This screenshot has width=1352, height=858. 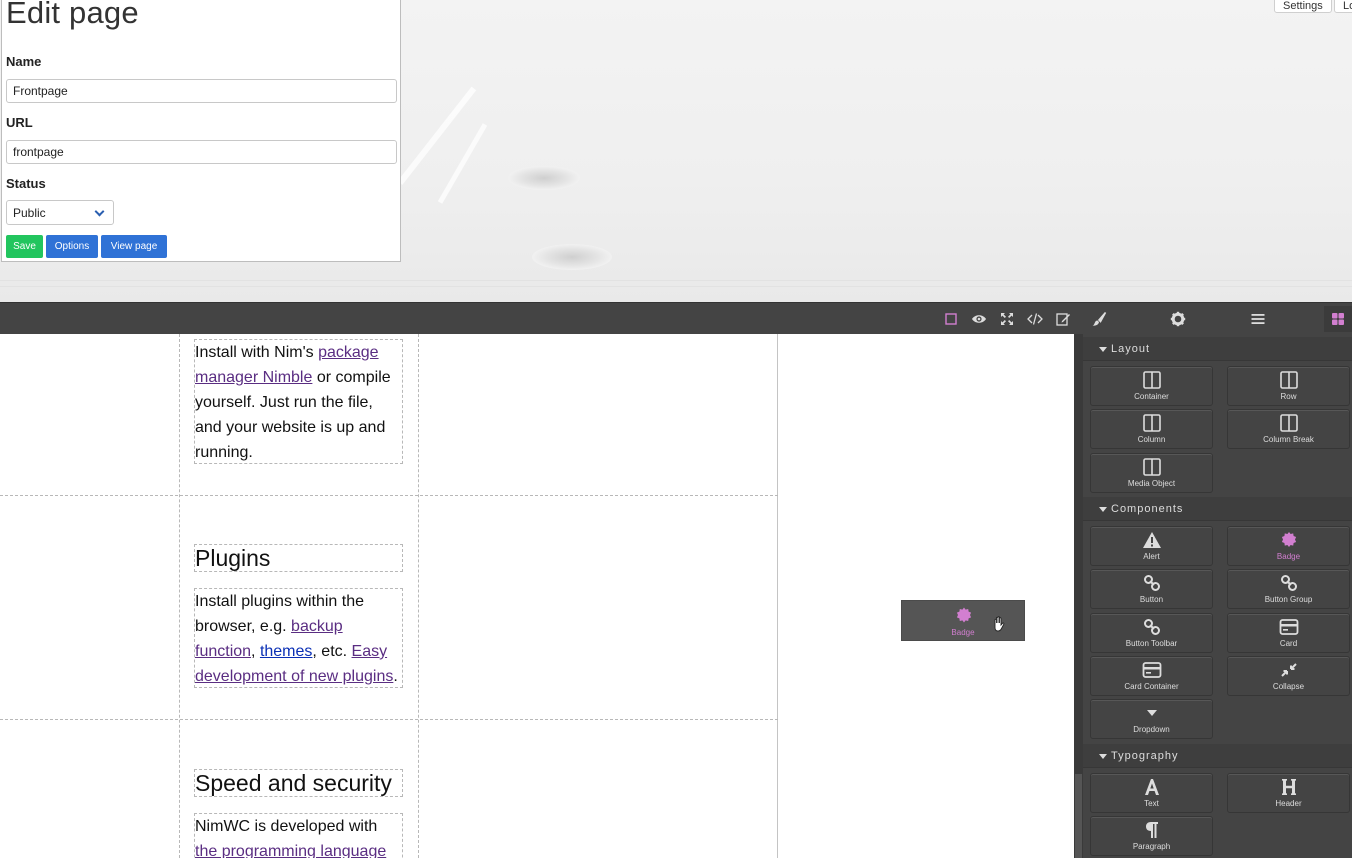 What do you see at coordinates (99, 211) in the screenshot?
I see `chevron-down-icon` at bounding box center [99, 211].